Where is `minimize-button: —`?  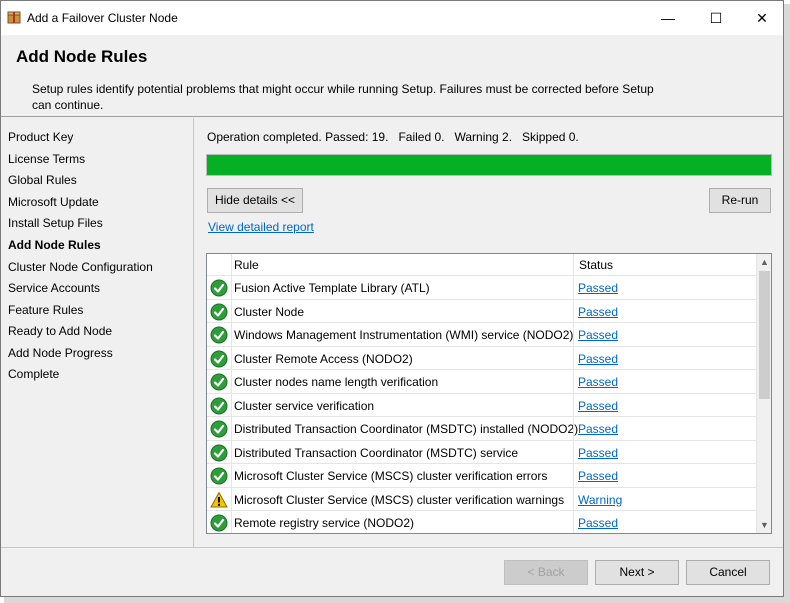
minimize-button: — is located at coordinates (668, 18).